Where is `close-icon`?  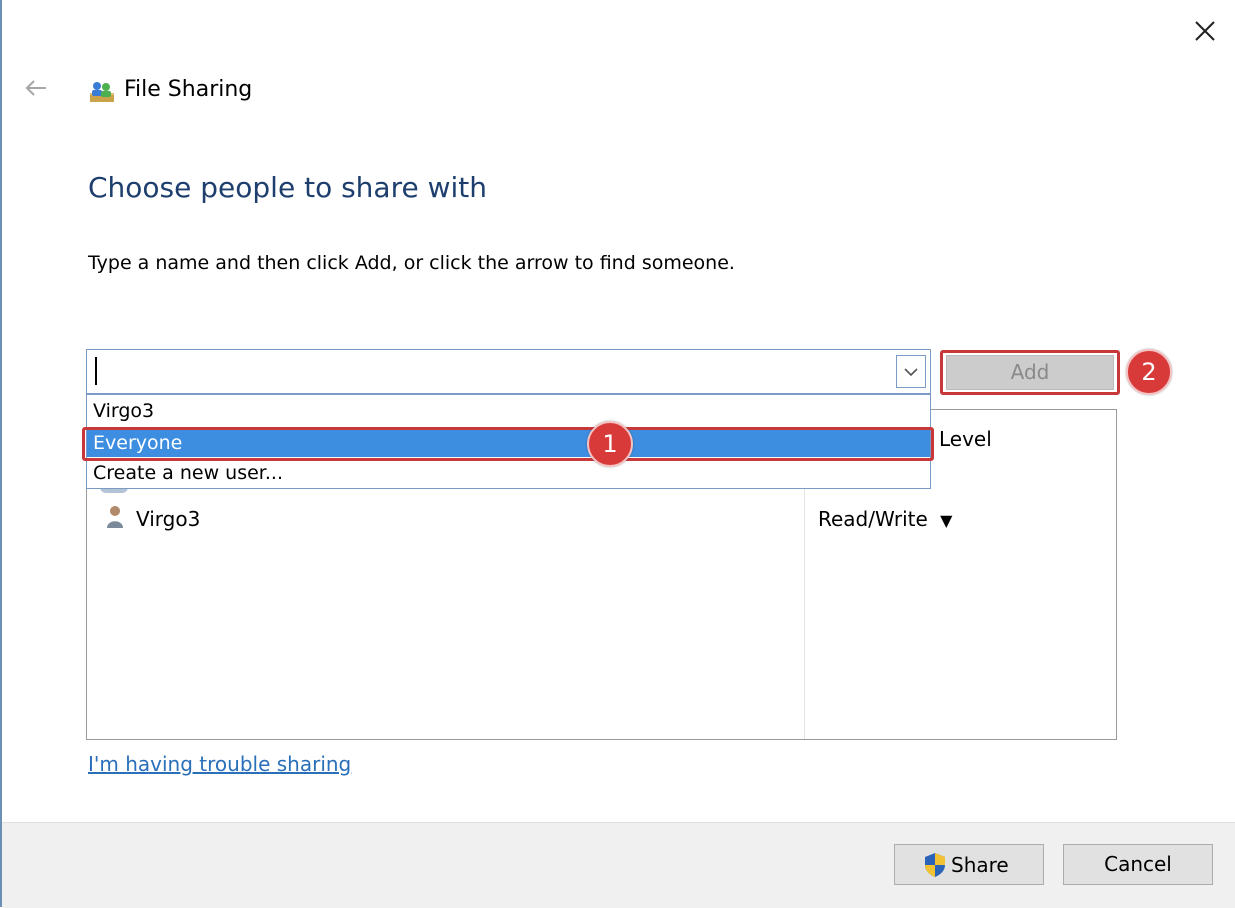 close-icon is located at coordinates (1205, 31).